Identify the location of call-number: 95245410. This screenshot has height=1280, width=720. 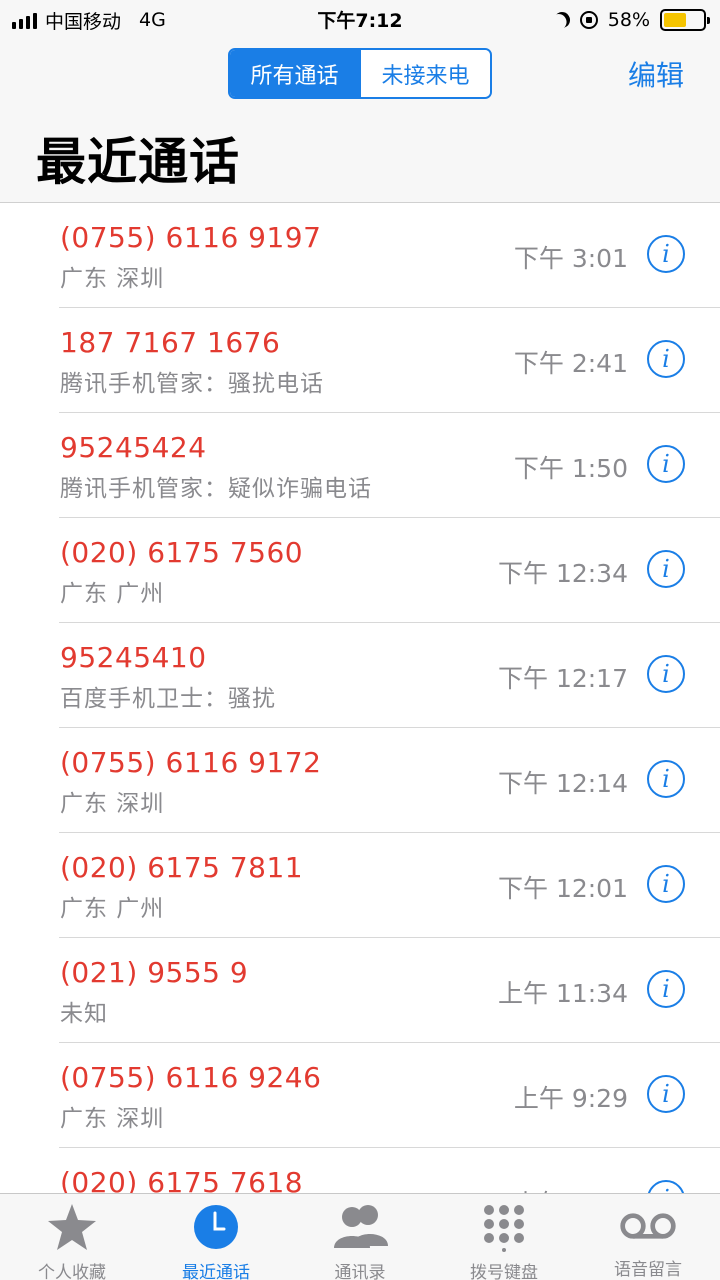
(133, 657).